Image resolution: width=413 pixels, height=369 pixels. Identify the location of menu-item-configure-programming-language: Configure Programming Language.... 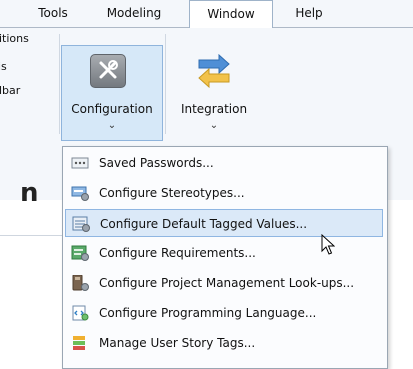
(224, 313).